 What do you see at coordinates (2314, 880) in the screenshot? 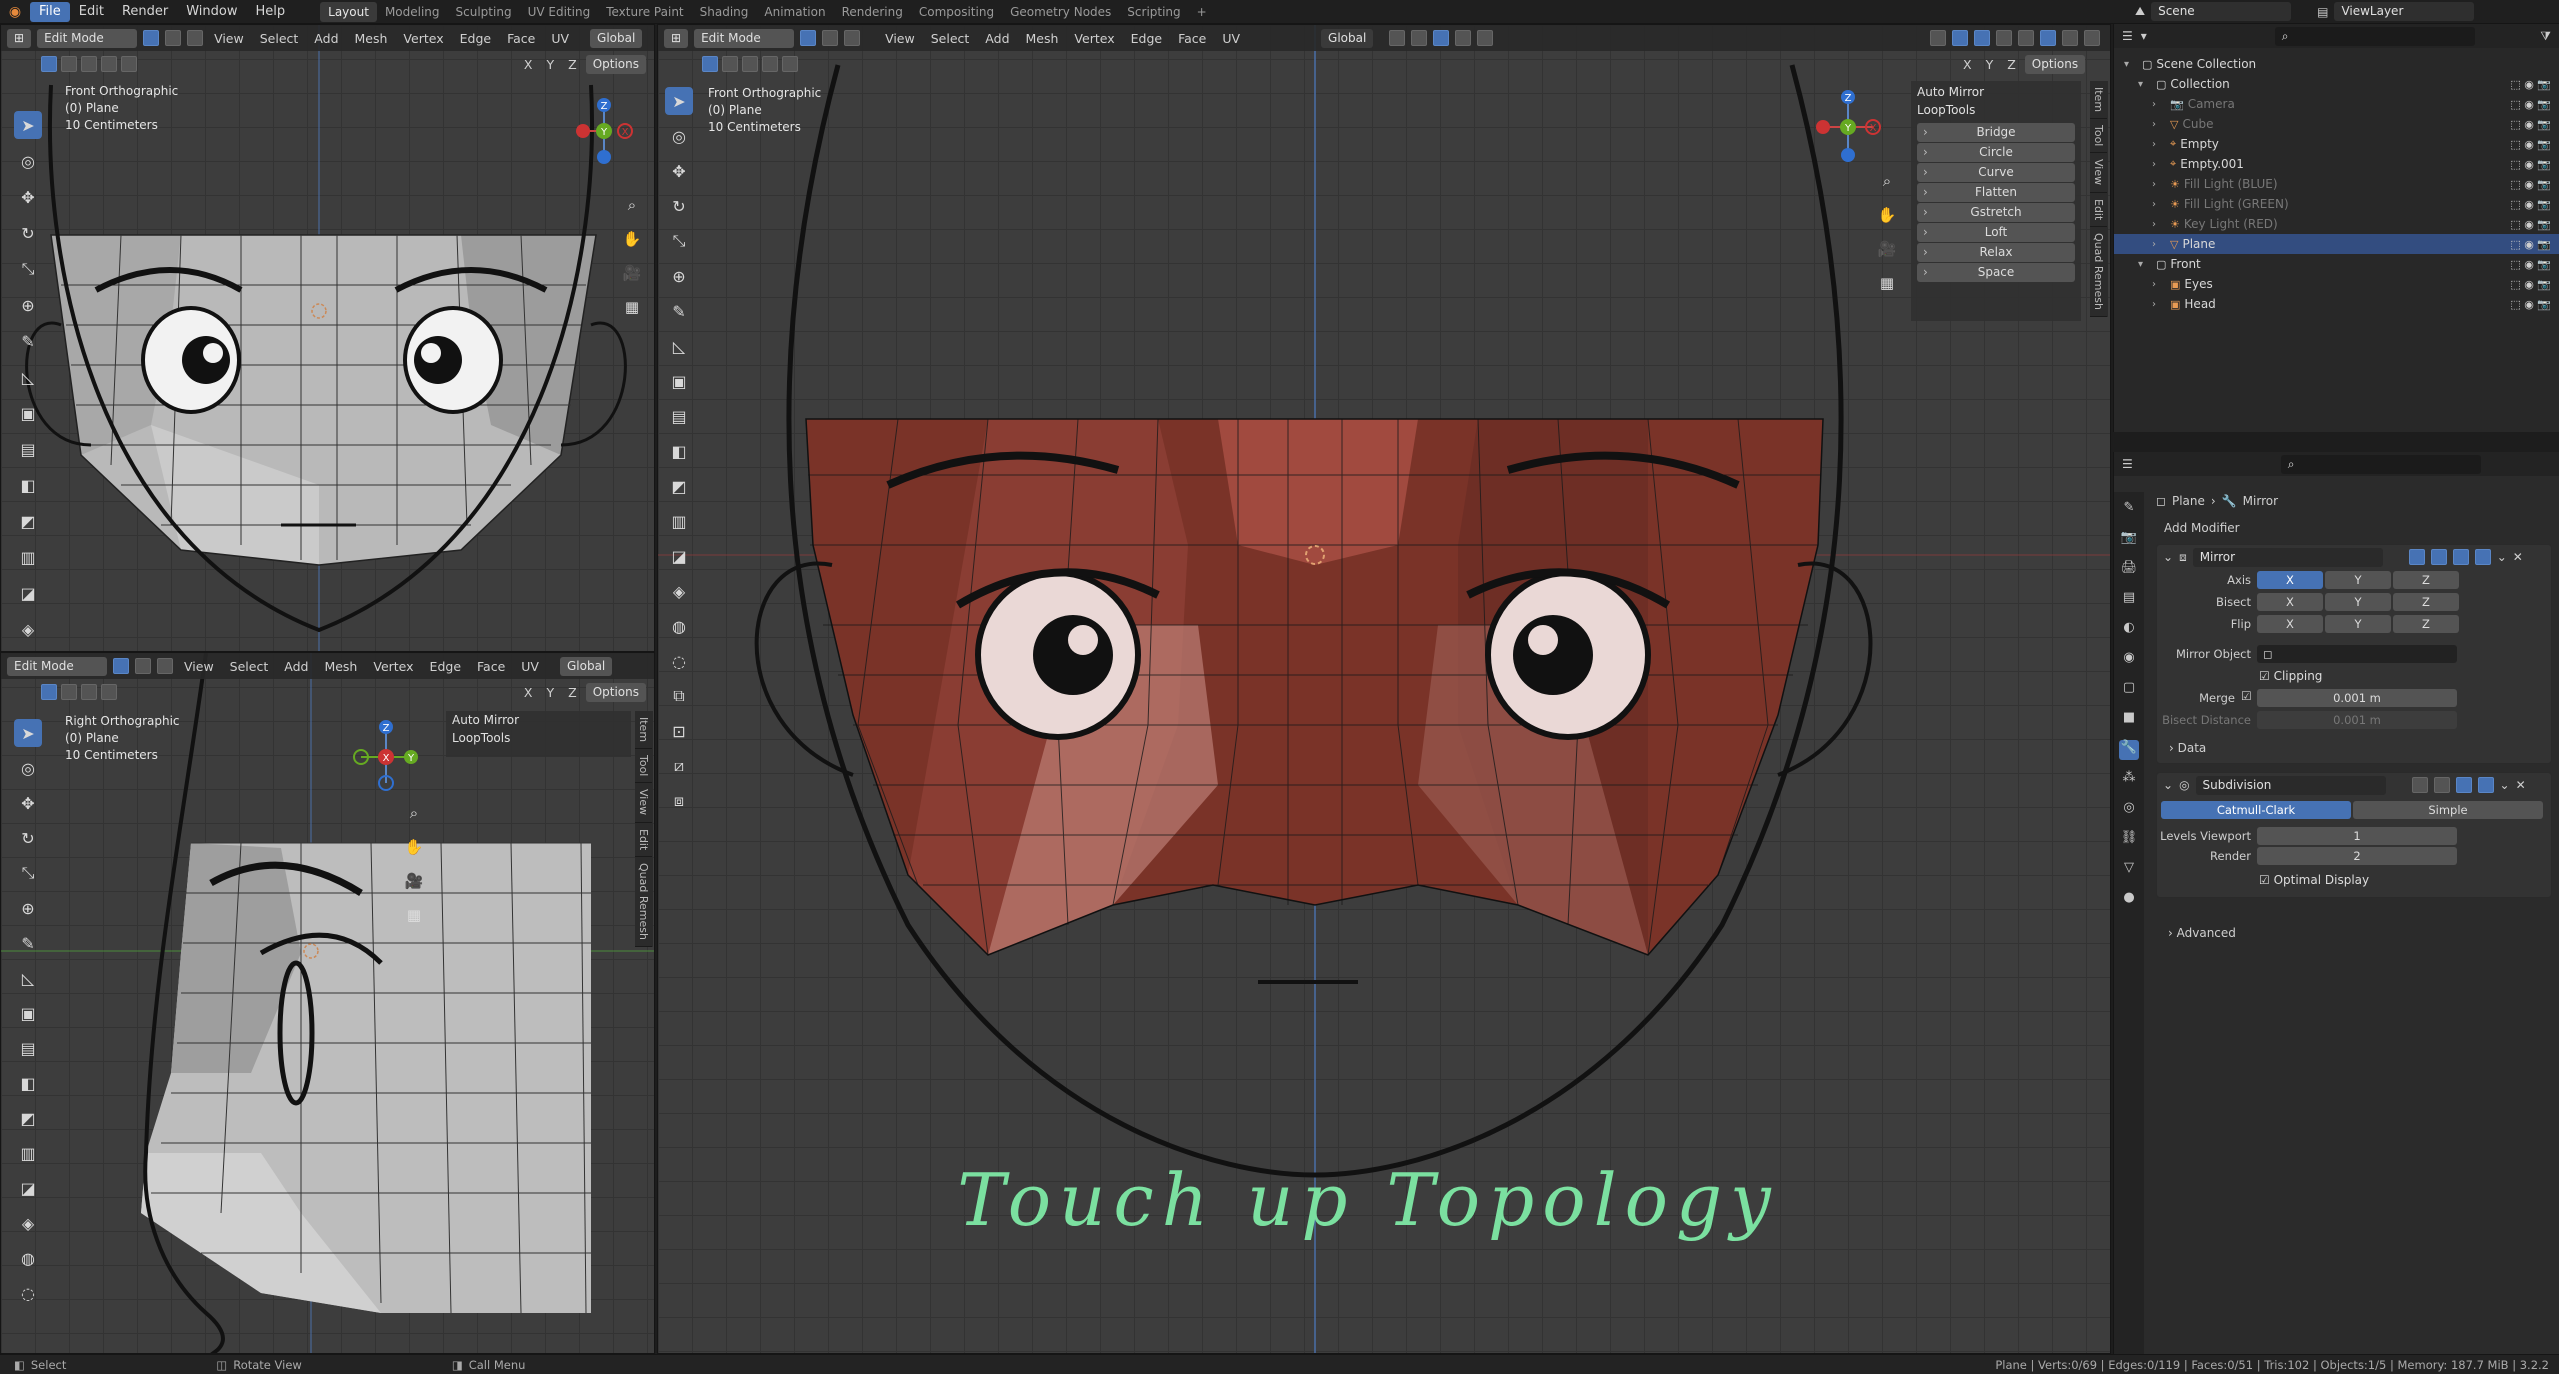
I see `optimal-display-checkbox: ☑ Optimal Display` at bounding box center [2314, 880].